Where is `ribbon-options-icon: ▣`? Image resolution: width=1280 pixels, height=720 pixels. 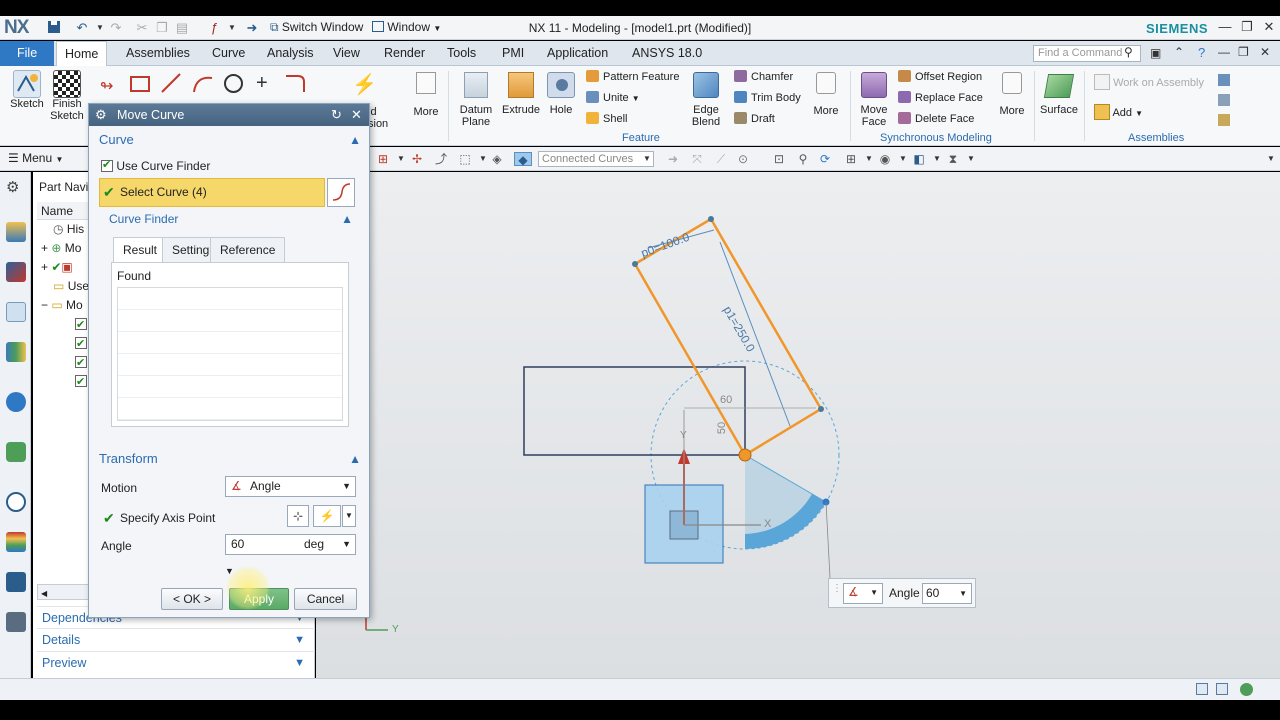
ribbon-options-icon: ▣ is located at coordinates (1155, 53).